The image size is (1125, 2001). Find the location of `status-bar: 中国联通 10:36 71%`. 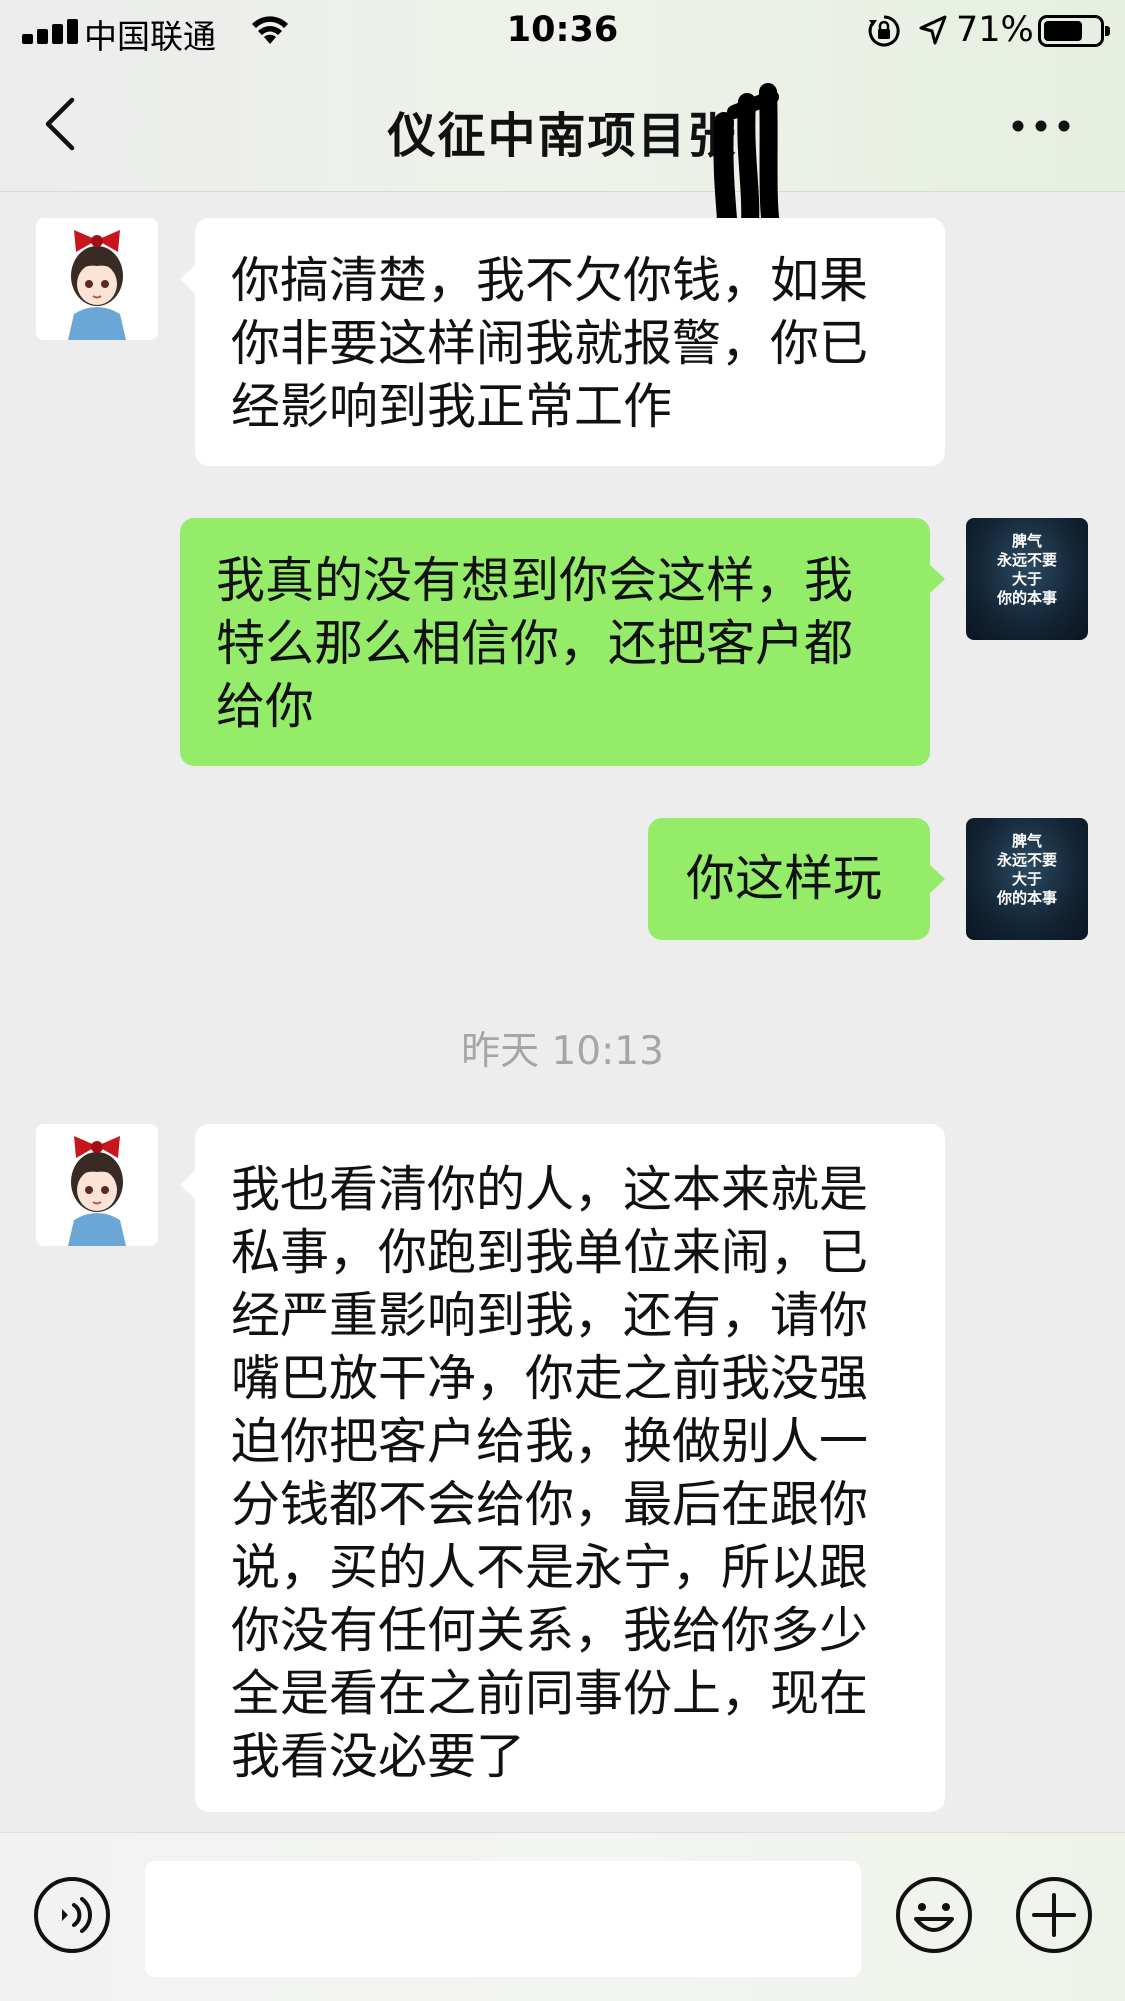

status-bar: 中国联通 10:36 71% is located at coordinates (562, 31).